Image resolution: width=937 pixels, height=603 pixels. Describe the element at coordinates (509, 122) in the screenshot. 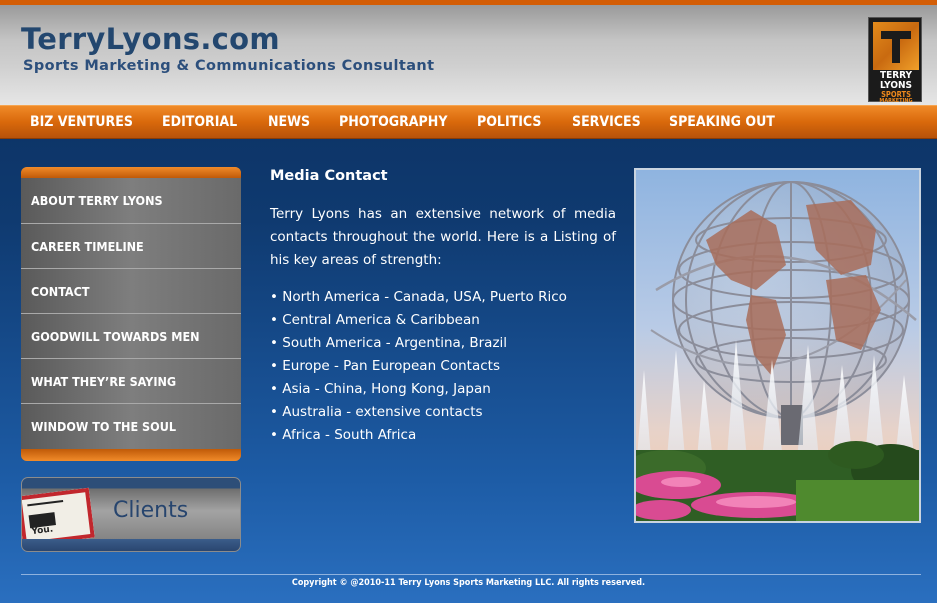

I see `nav-politics: POLITICS` at that location.